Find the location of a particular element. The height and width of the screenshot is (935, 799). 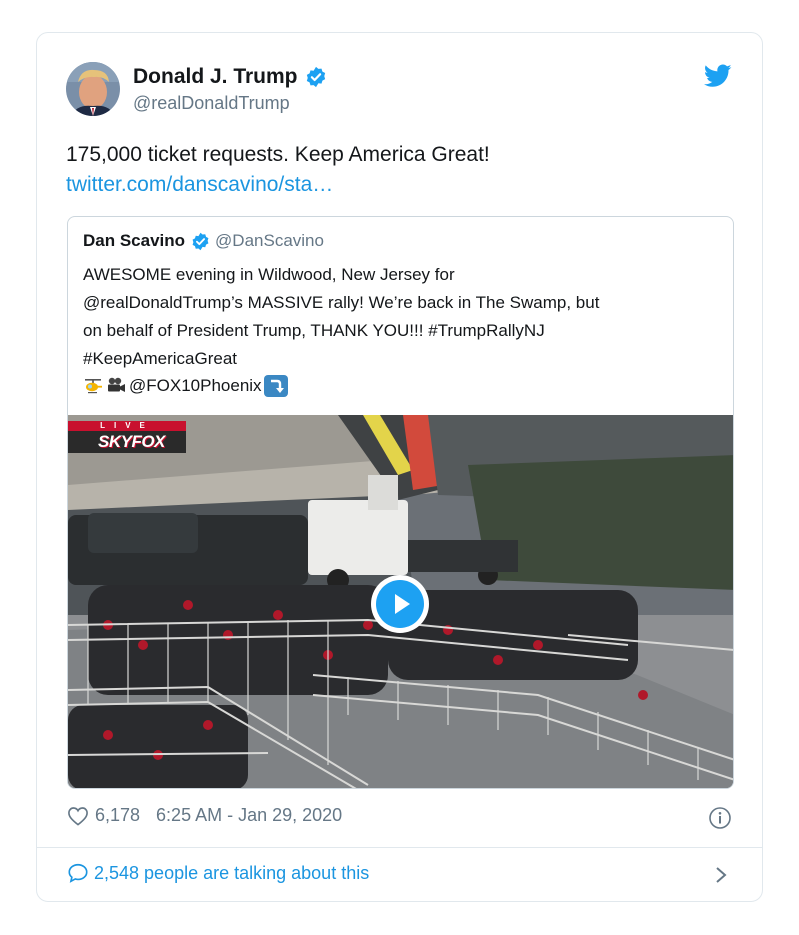

like-count: 6,178 is located at coordinates (117, 815).